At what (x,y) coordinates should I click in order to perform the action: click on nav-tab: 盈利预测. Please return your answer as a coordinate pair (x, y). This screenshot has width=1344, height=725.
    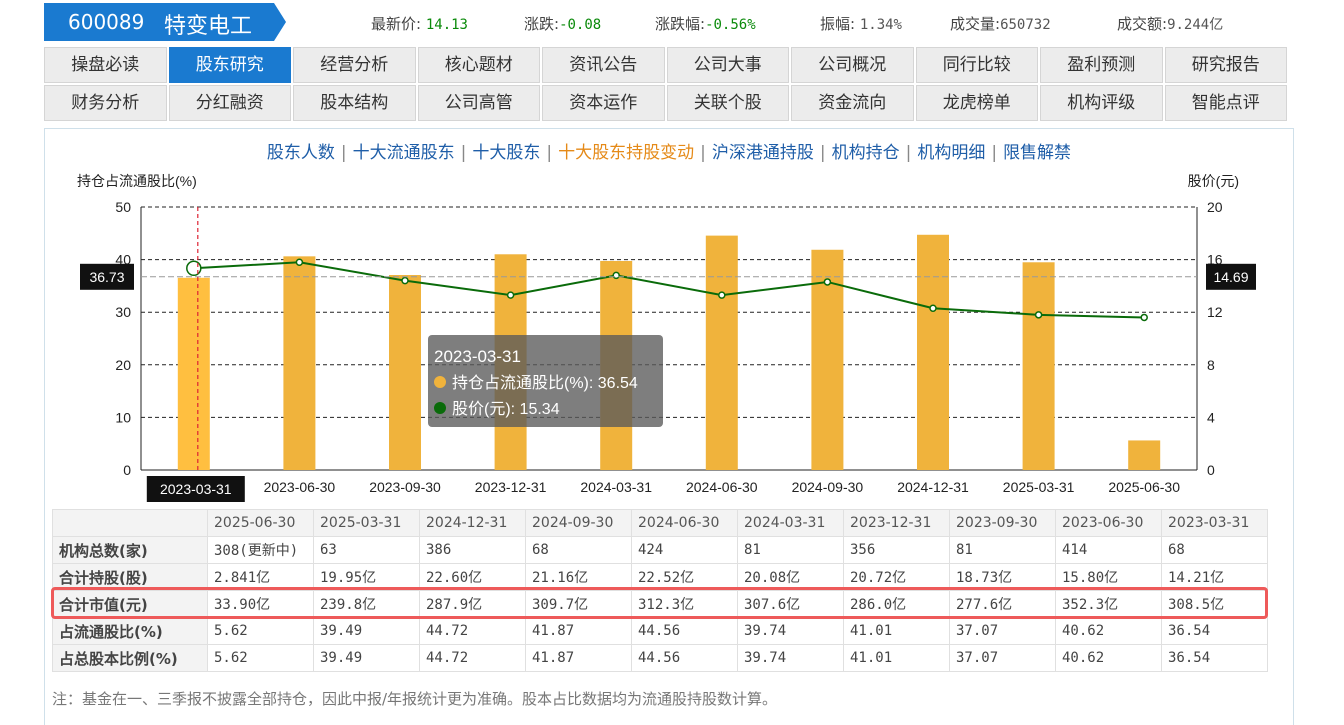
    Looking at the image, I should click on (1101, 65).